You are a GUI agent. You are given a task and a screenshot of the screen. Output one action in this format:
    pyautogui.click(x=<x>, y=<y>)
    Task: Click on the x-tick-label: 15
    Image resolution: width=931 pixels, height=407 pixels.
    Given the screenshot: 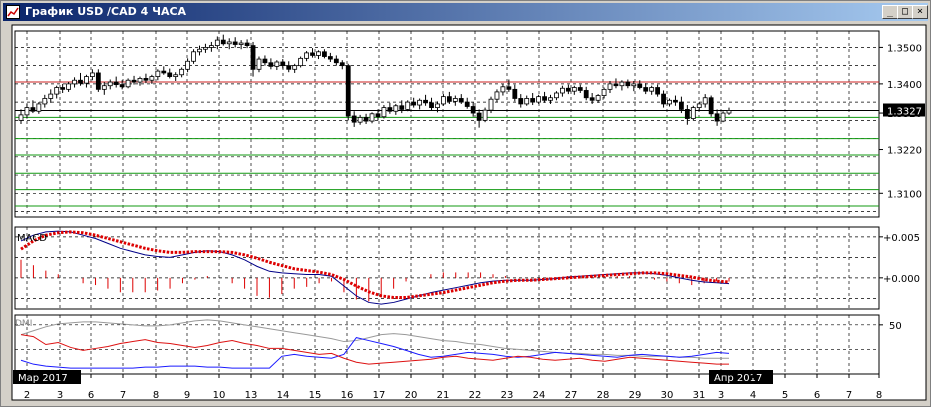 What is the action you would take?
    pyautogui.click(x=315, y=395)
    